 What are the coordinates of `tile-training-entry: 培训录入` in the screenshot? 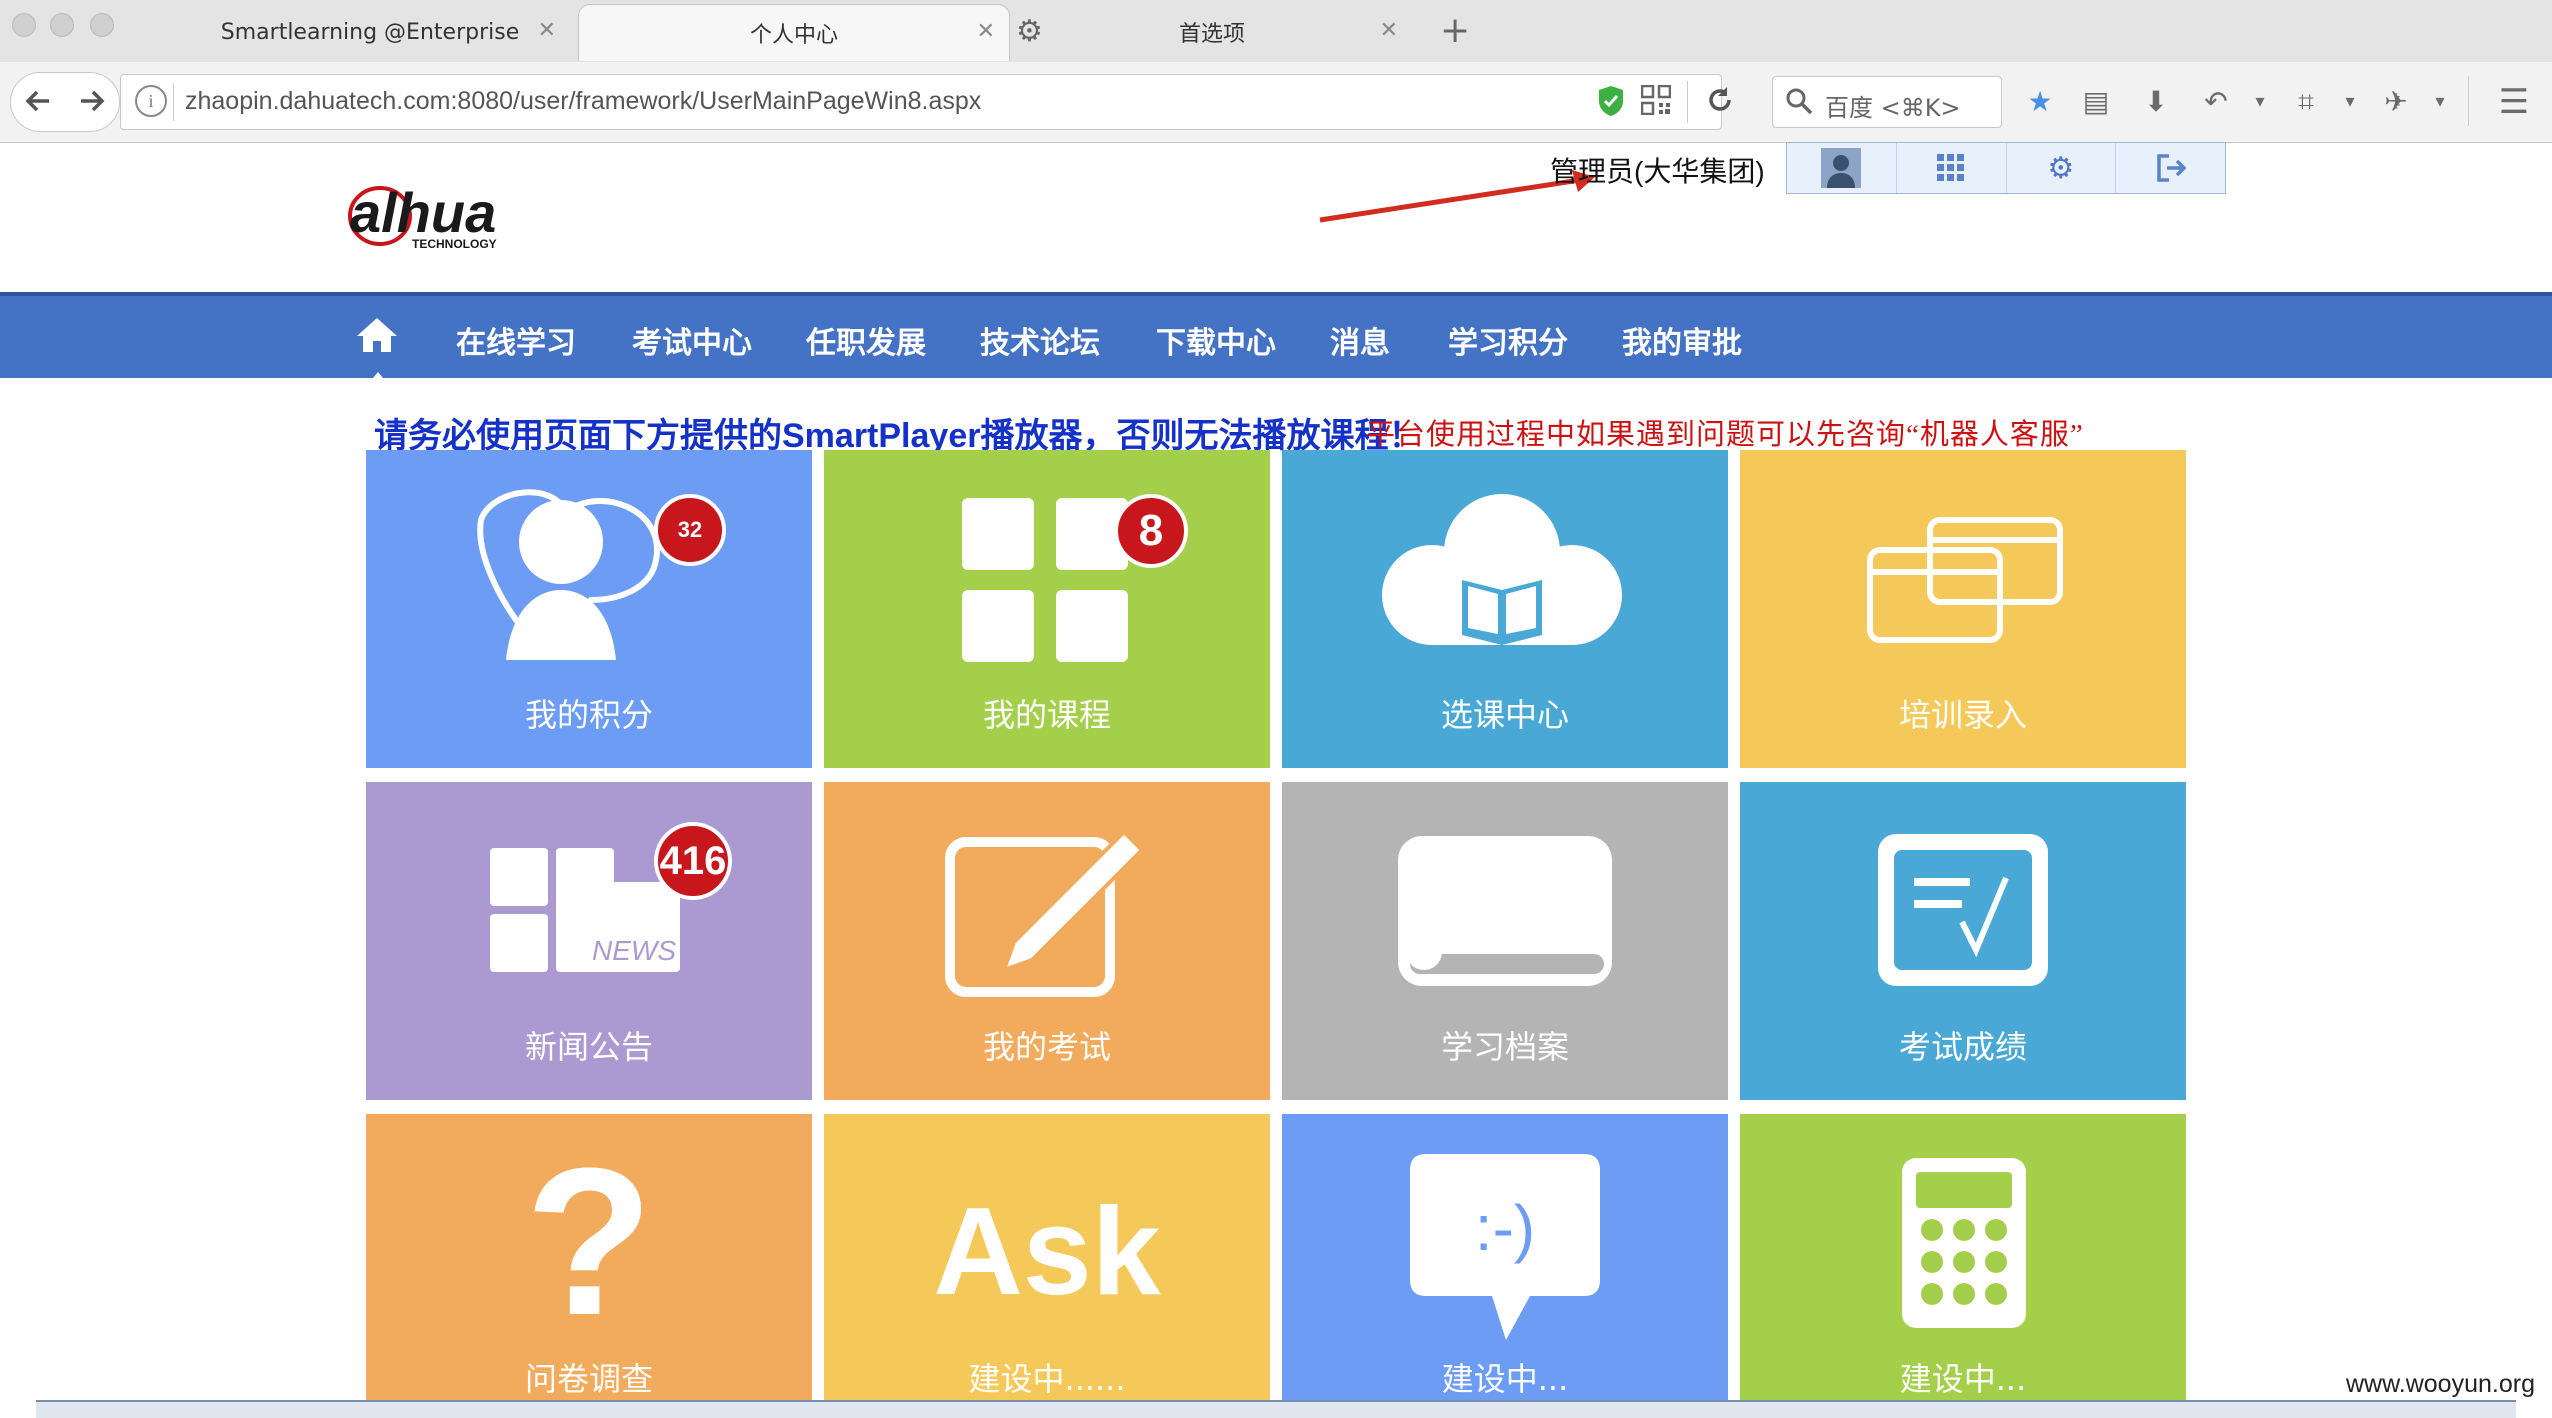 It's located at (1963, 609).